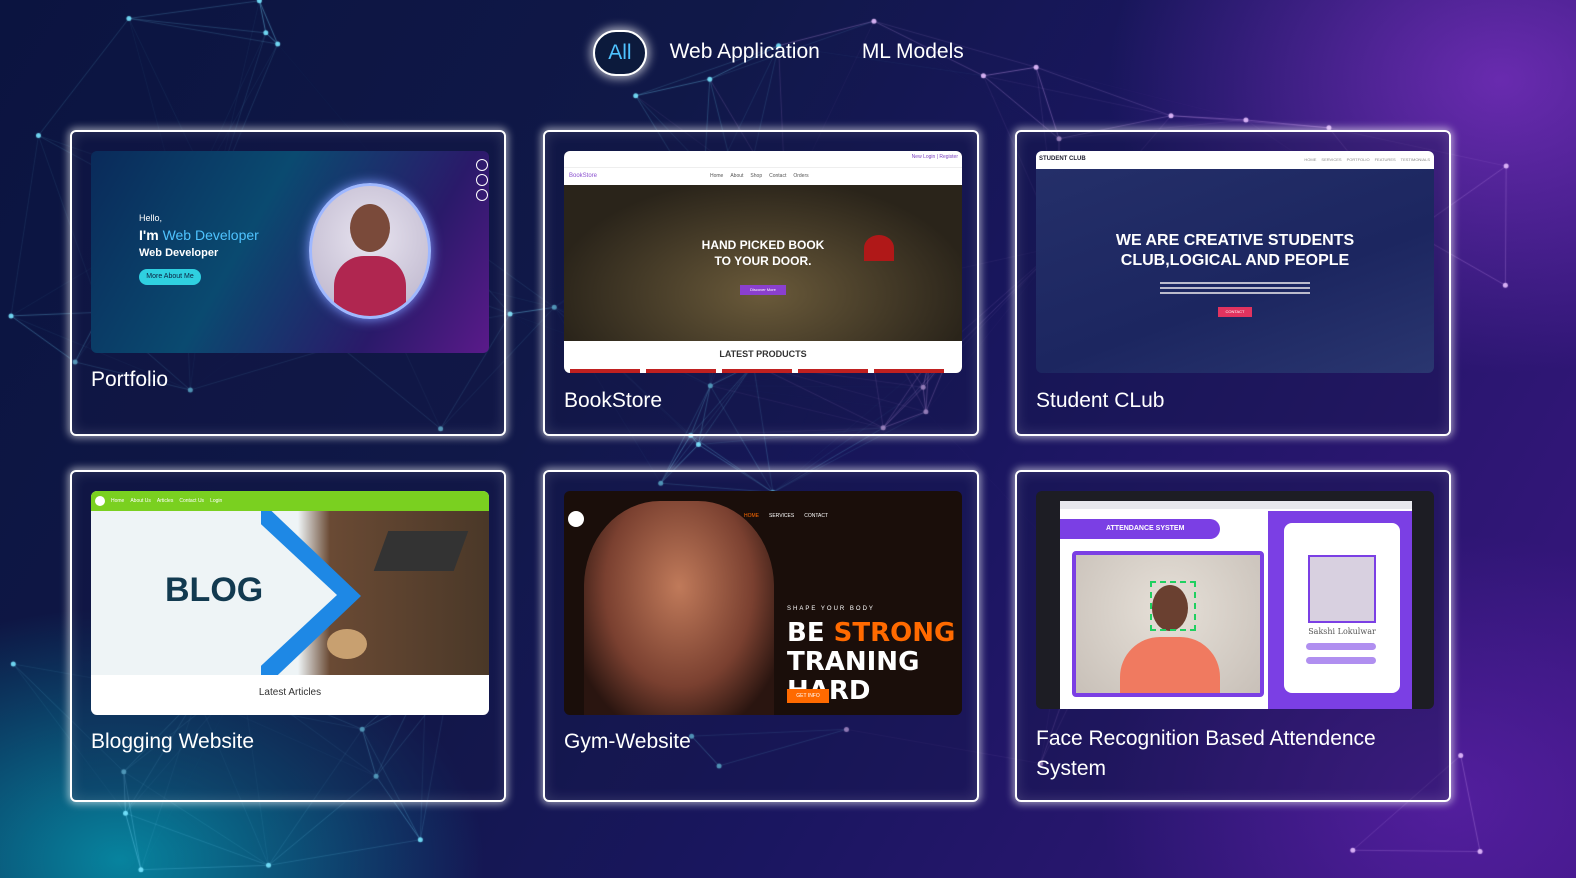 Image resolution: width=1576 pixels, height=878 pixels. I want to click on blog-latest-articles: Latest Articles, so click(290, 692).